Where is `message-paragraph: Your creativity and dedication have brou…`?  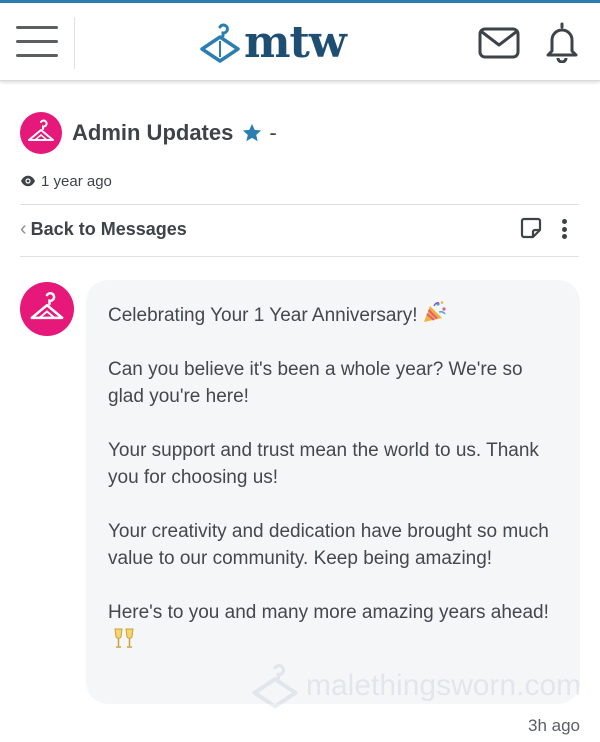 message-paragraph: Your creativity and dedication have brou… is located at coordinates (328, 545).